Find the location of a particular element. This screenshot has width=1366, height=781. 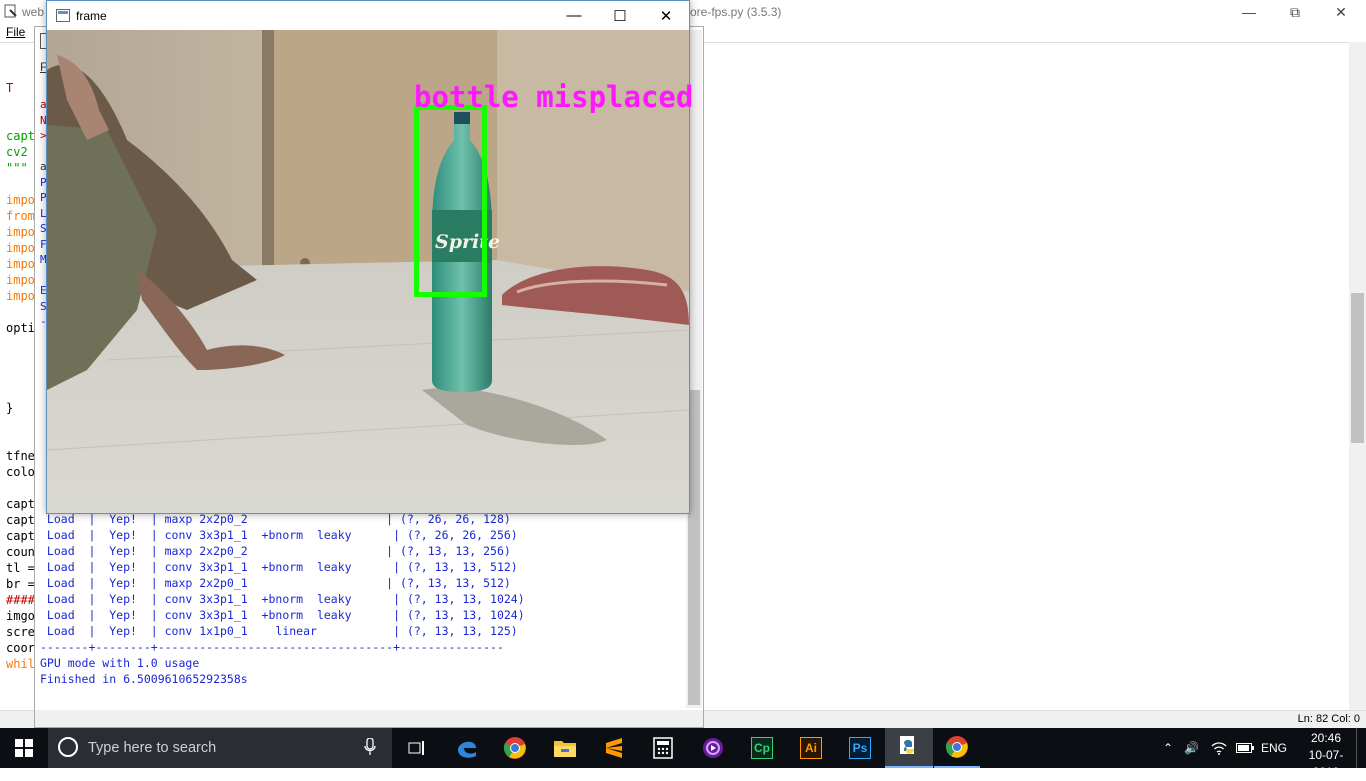

window-app-icon is located at coordinates (63, 15).